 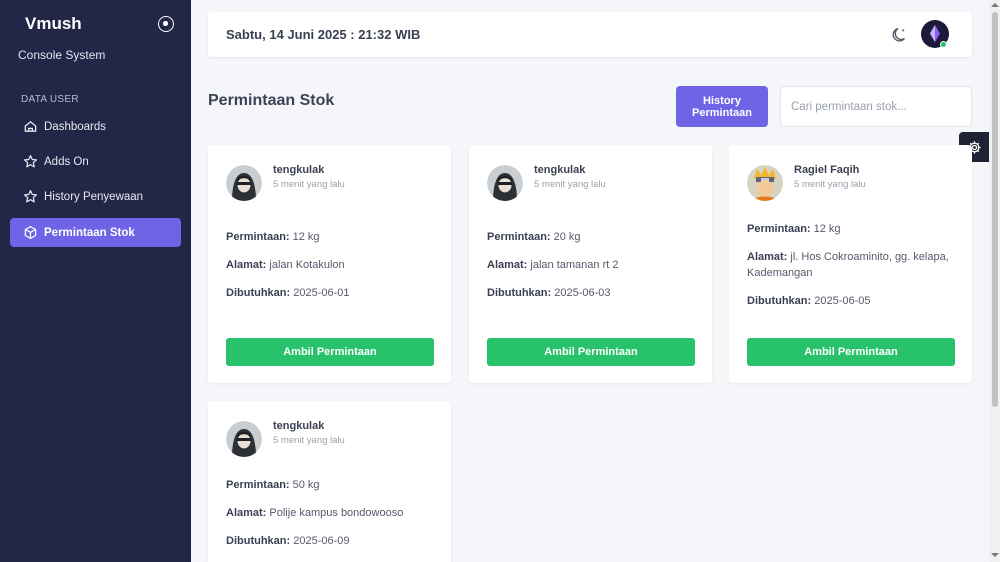 I want to click on brand-subtitle: Console System, so click(x=62, y=55).